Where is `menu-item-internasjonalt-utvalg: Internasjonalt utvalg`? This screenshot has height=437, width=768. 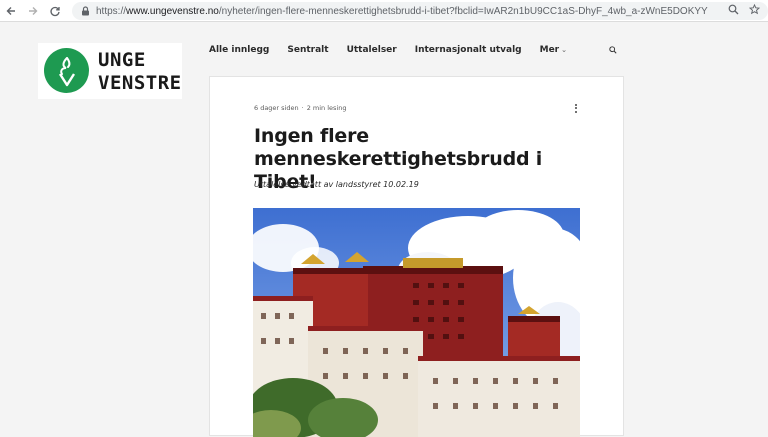 menu-item-internasjonalt-utvalg: Internasjonalt utvalg is located at coordinates (468, 50).